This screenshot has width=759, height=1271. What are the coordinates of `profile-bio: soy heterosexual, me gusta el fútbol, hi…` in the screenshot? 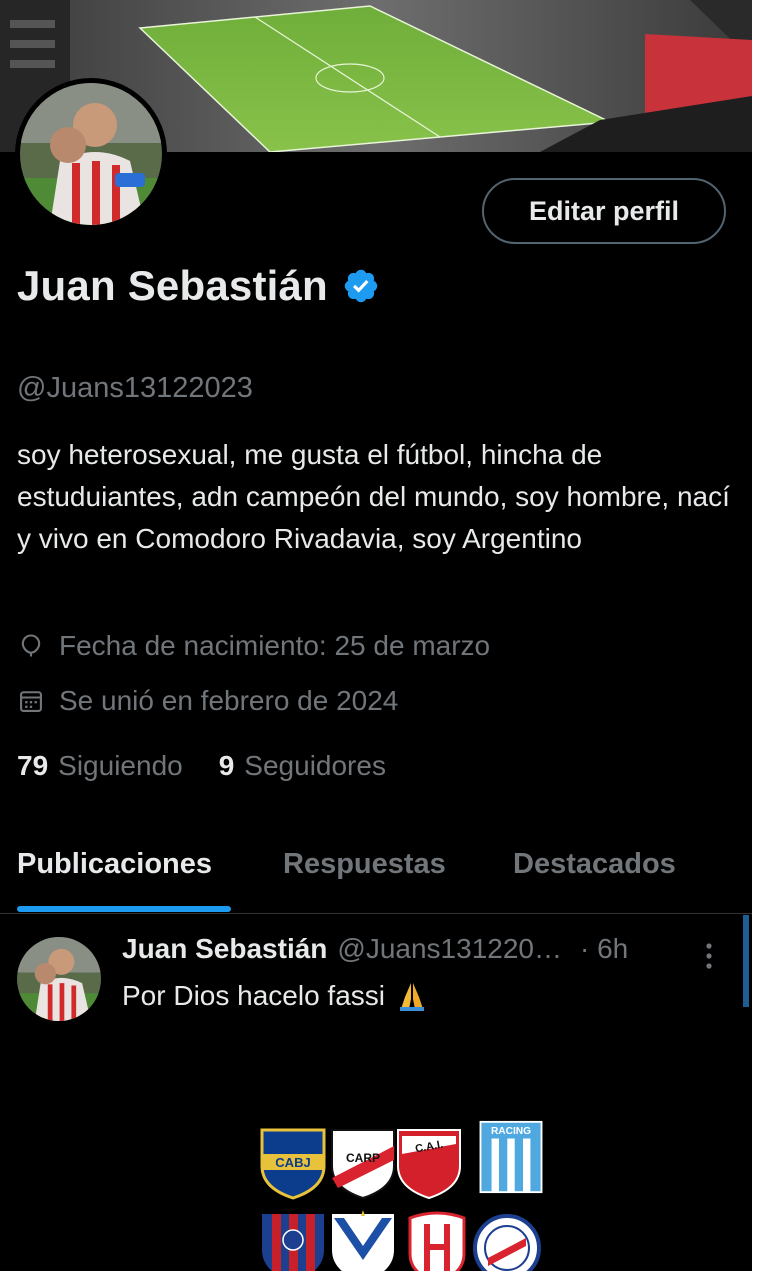 It's located at (373, 496).